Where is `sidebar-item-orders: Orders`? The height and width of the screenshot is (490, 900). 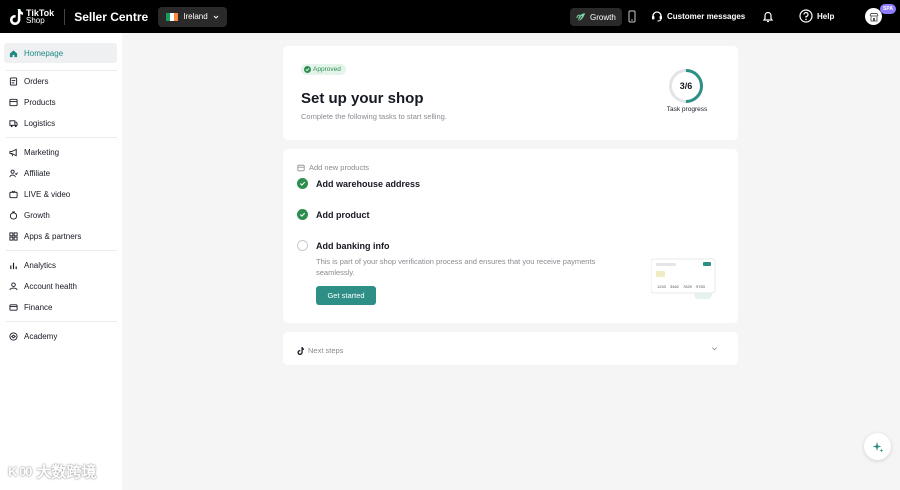
sidebar-item-orders: Orders is located at coordinates (60, 81).